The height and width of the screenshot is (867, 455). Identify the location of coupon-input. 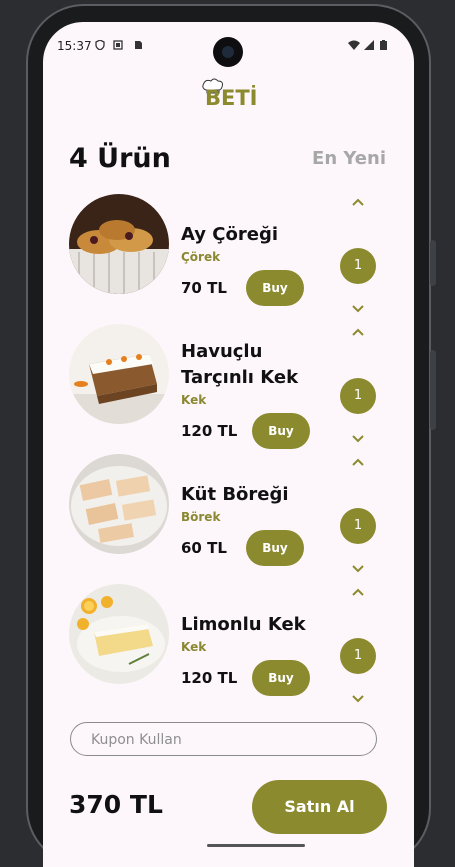
(226, 740).